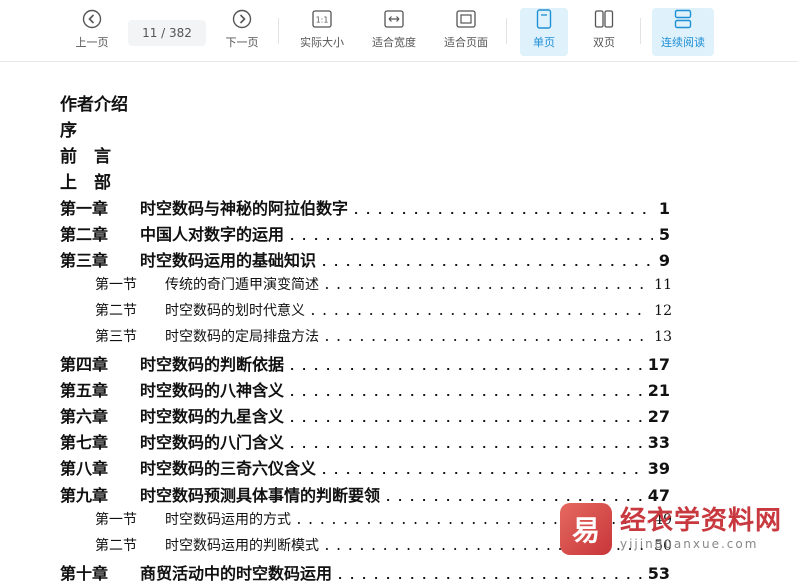 Image resolution: width=798 pixels, height=582 pixels. Describe the element at coordinates (689, 544) in the screenshot. I see `watermark-url: yijinquanxue.com` at that location.